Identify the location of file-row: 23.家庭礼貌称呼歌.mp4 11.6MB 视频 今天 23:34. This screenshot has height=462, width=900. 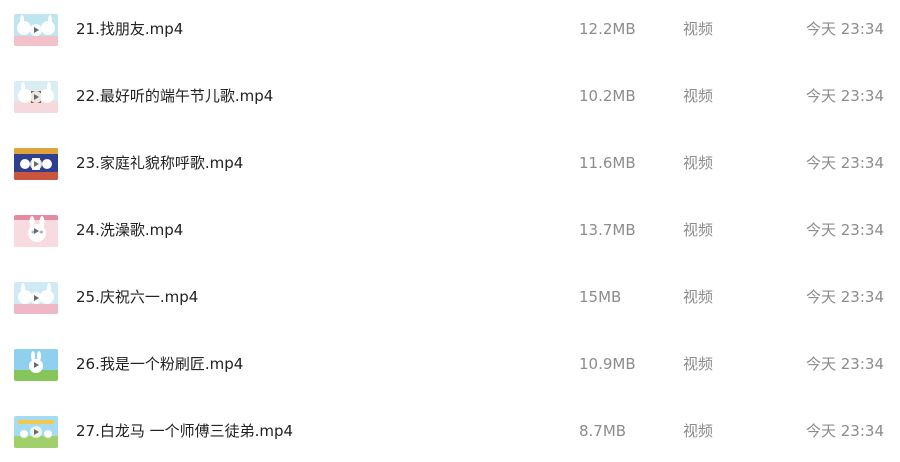
(450, 164).